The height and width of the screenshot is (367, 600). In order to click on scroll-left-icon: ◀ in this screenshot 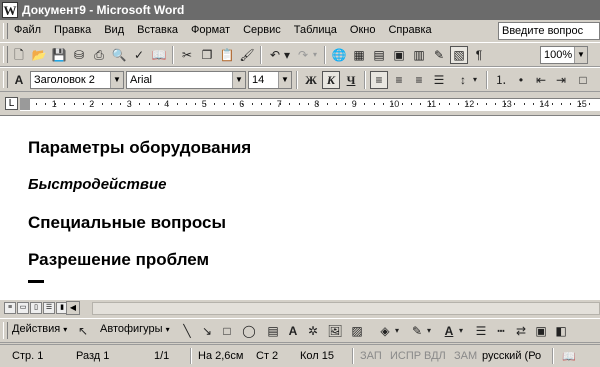, I will do `click(73, 308)`.